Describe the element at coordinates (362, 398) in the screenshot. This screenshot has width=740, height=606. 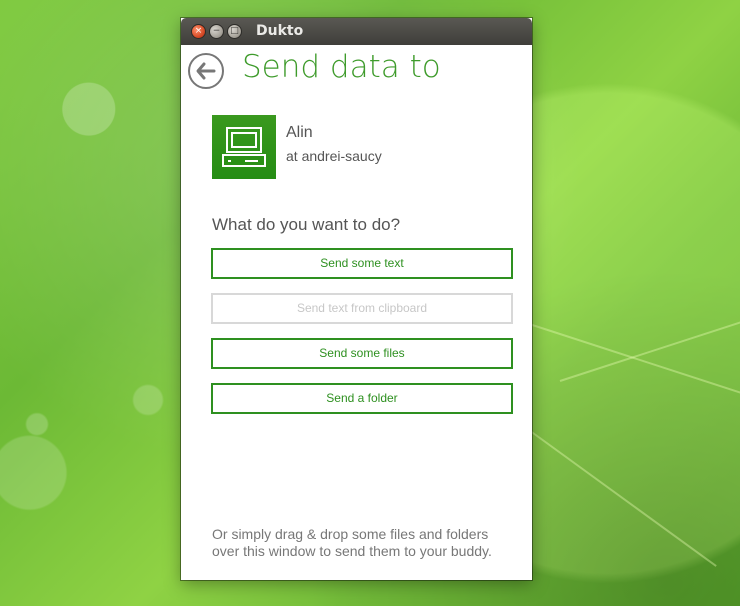
I see `send-folder-button: Send a folder` at that location.